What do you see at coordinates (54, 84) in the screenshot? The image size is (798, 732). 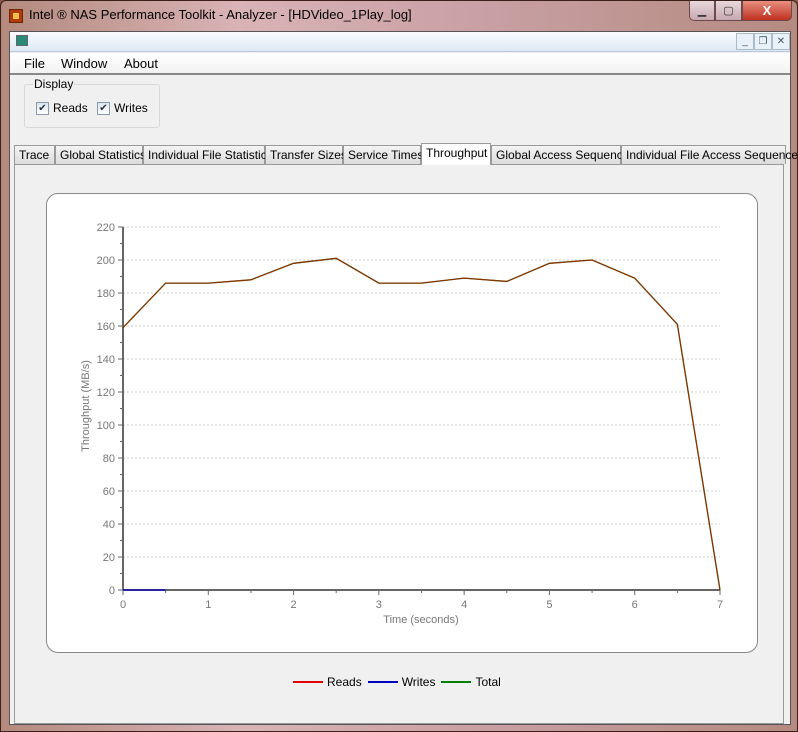 I see `display-group-label: Display` at bounding box center [54, 84].